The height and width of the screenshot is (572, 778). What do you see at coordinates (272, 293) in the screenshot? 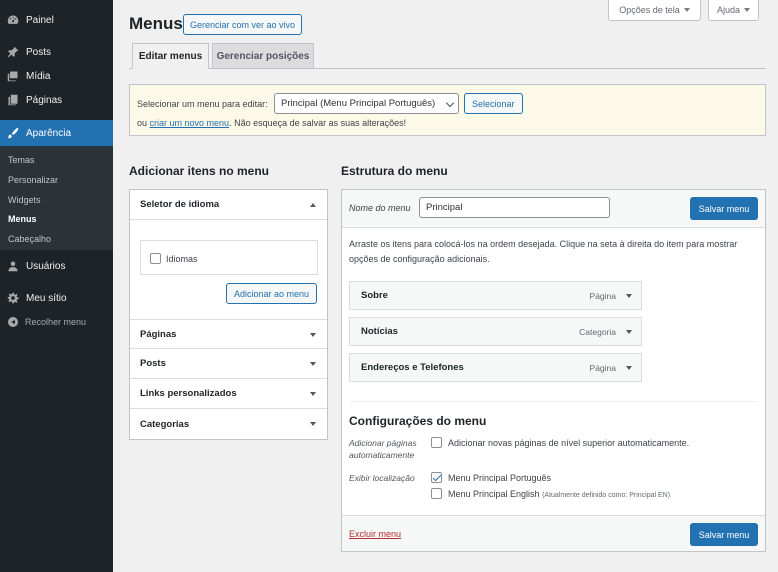
I see `add-to-menu-button: Adicionar ao menu` at bounding box center [272, 293].